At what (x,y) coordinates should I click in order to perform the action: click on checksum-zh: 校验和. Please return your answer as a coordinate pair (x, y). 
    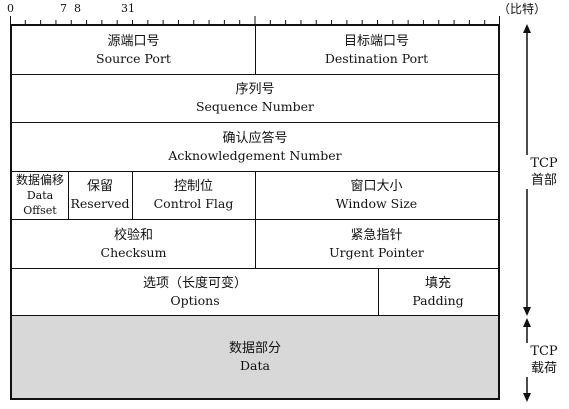
    Looking at the image, I should click on (133, 235).